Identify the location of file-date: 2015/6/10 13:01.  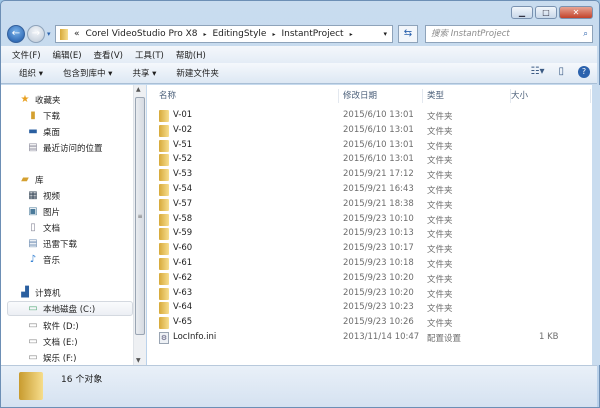
(378, 159).